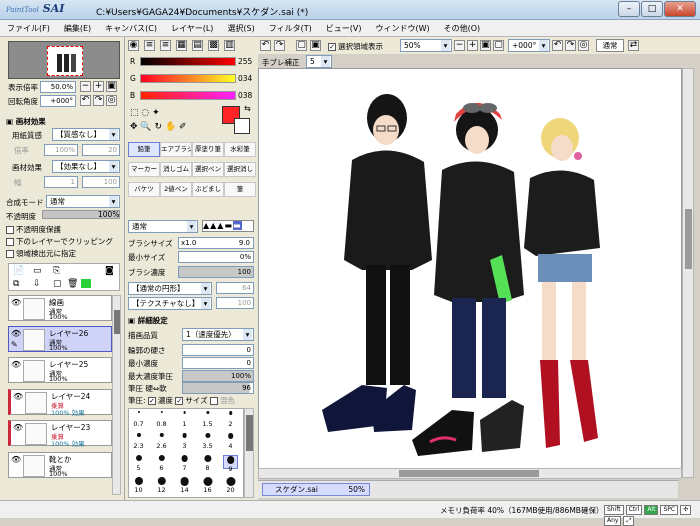  Describe the element at coordinates (680, 9) in the screenshot. I see `close-button: ✕` at that location.